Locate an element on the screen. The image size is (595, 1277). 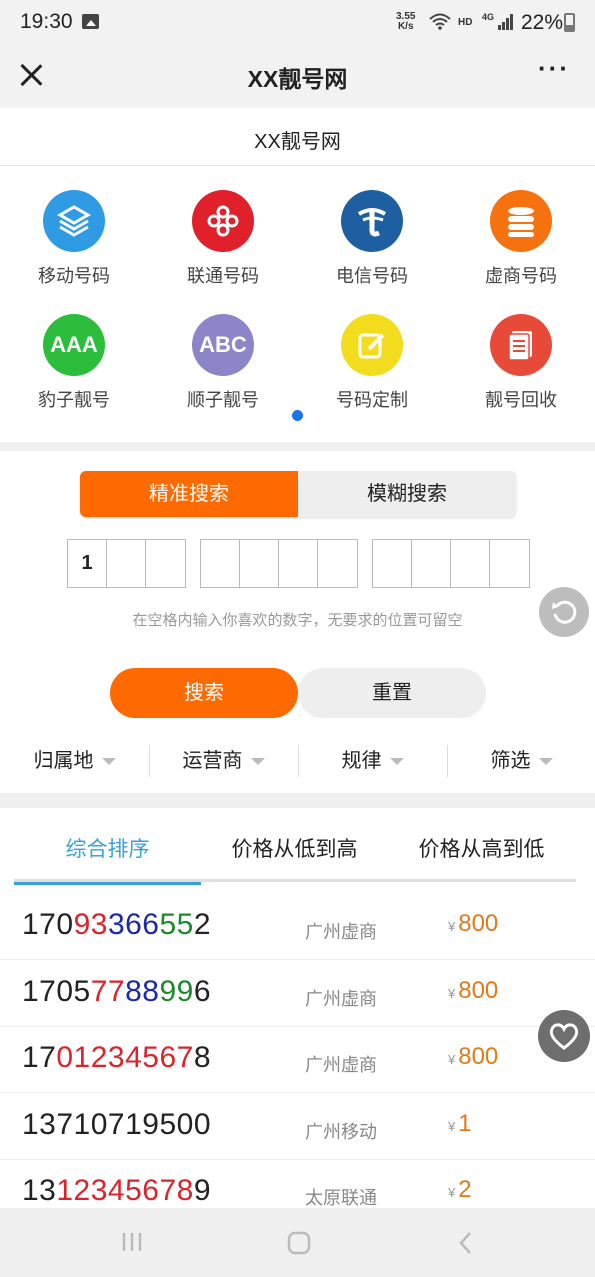
tab-sort-price-asc: 价格从低到高 is located at coordinates (294, 845).